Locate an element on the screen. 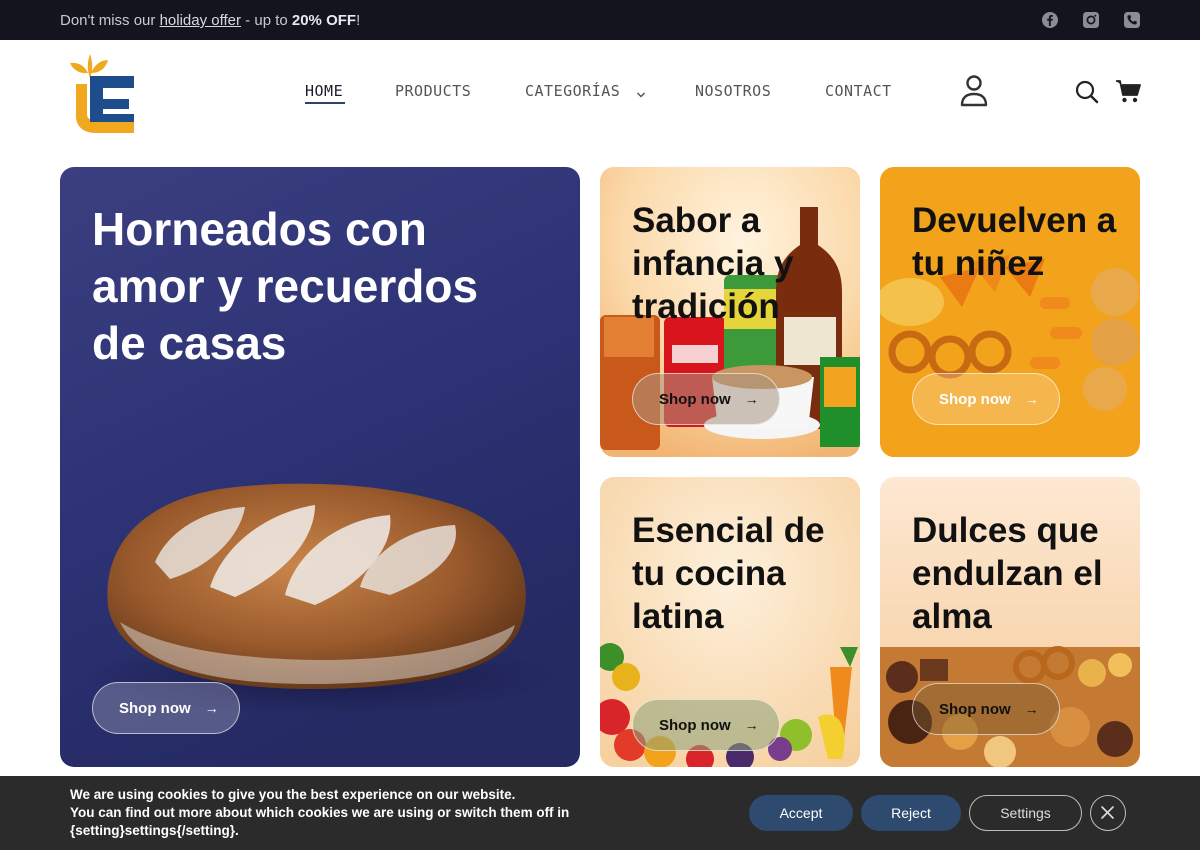 Image resolution: width=1200 pixels, height=850 pixels. category-card-produce: Esencial de tu cocina latina Shop now → is located at coordinates (730, 622).